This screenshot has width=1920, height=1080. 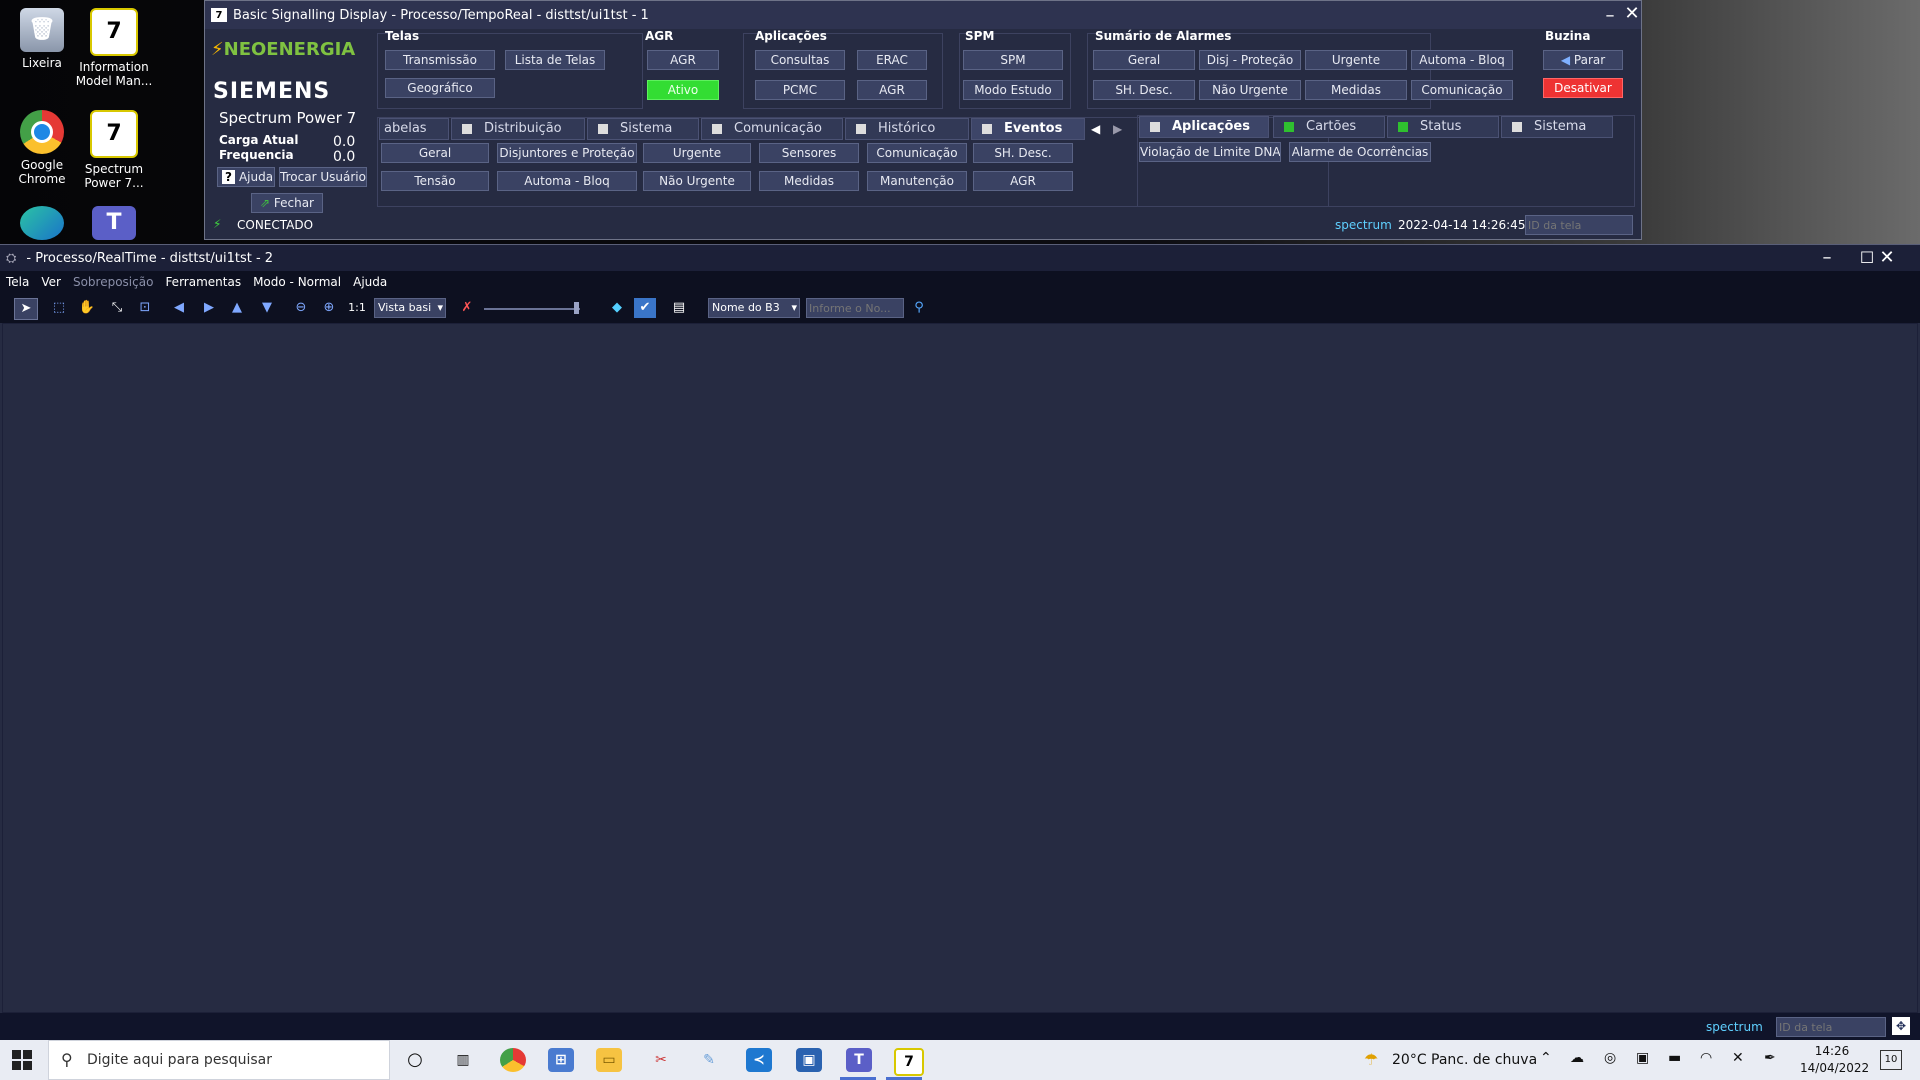 I want to click on wifi-icon: ◠, so click(x=1706, y=1058).